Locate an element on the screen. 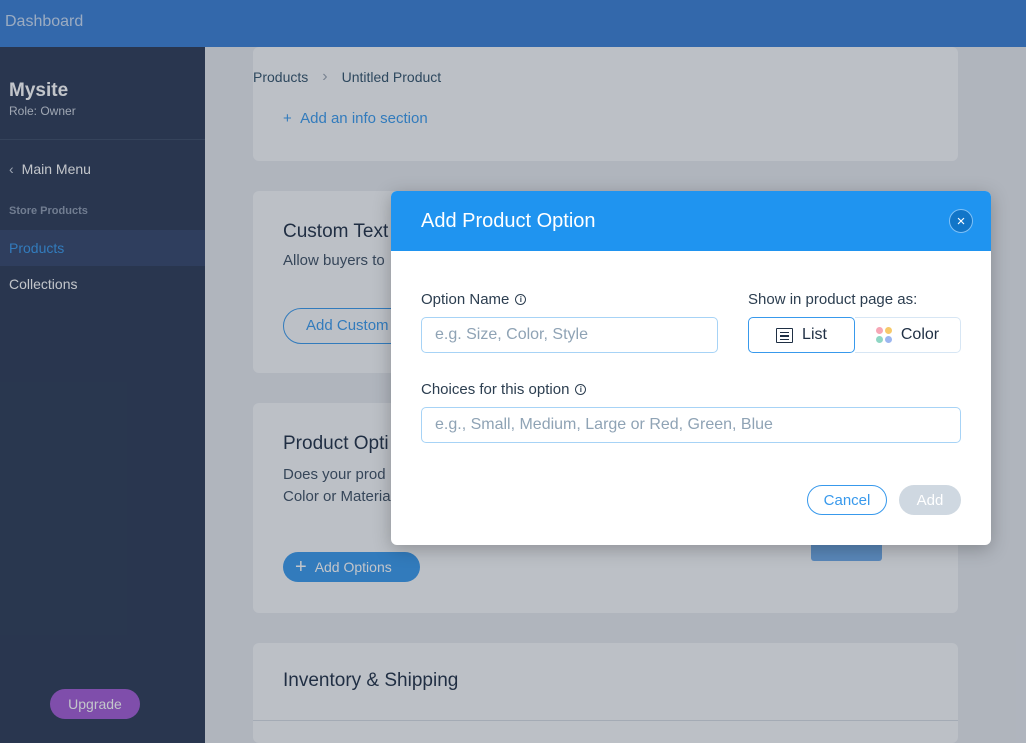  option-name-label: Option Name i is located at coordinates (474, 299).